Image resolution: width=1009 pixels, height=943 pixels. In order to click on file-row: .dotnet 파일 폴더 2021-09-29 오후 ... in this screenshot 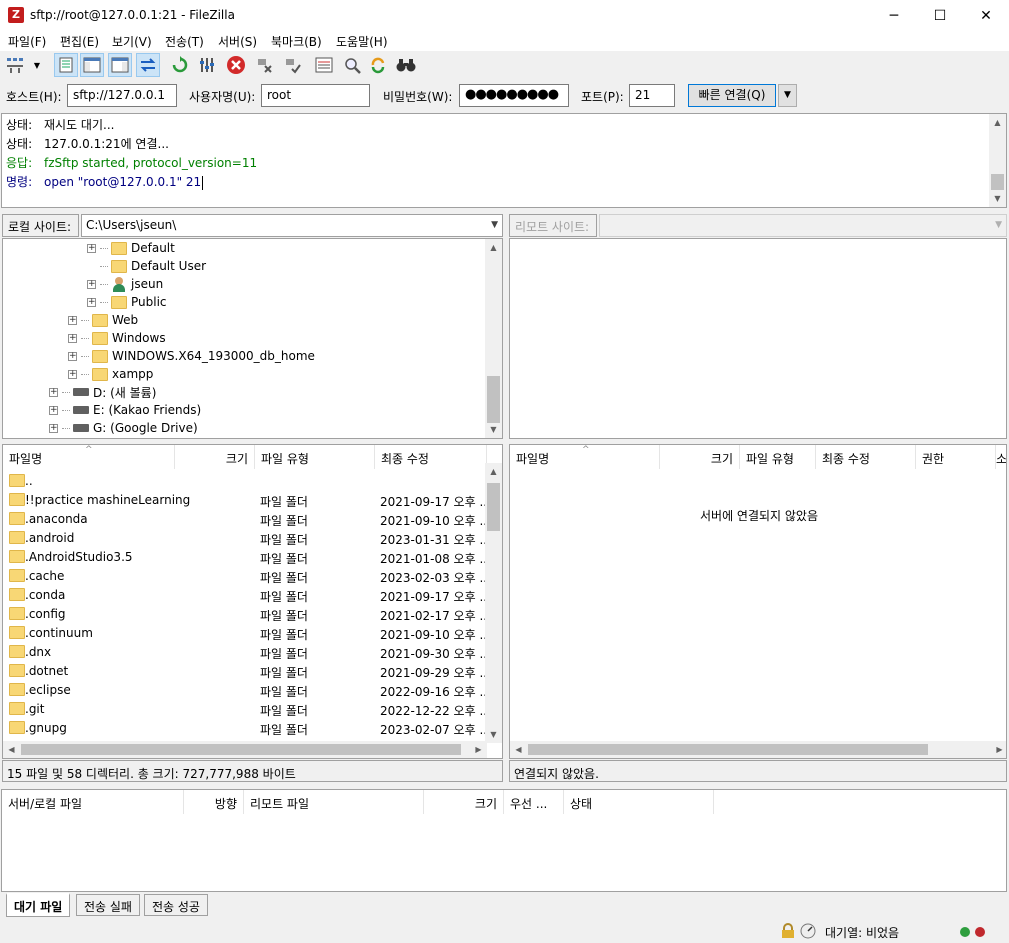, I will do `click(247, 670)`.